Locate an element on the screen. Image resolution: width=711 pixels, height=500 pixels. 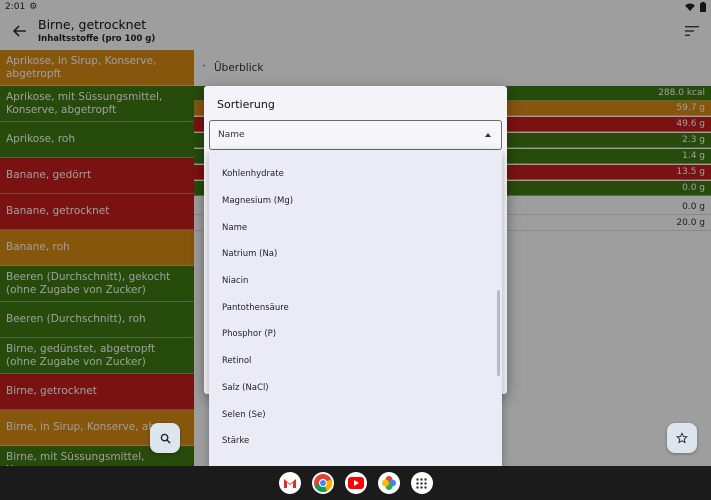
taskbar is located at coordinates (355, 483).